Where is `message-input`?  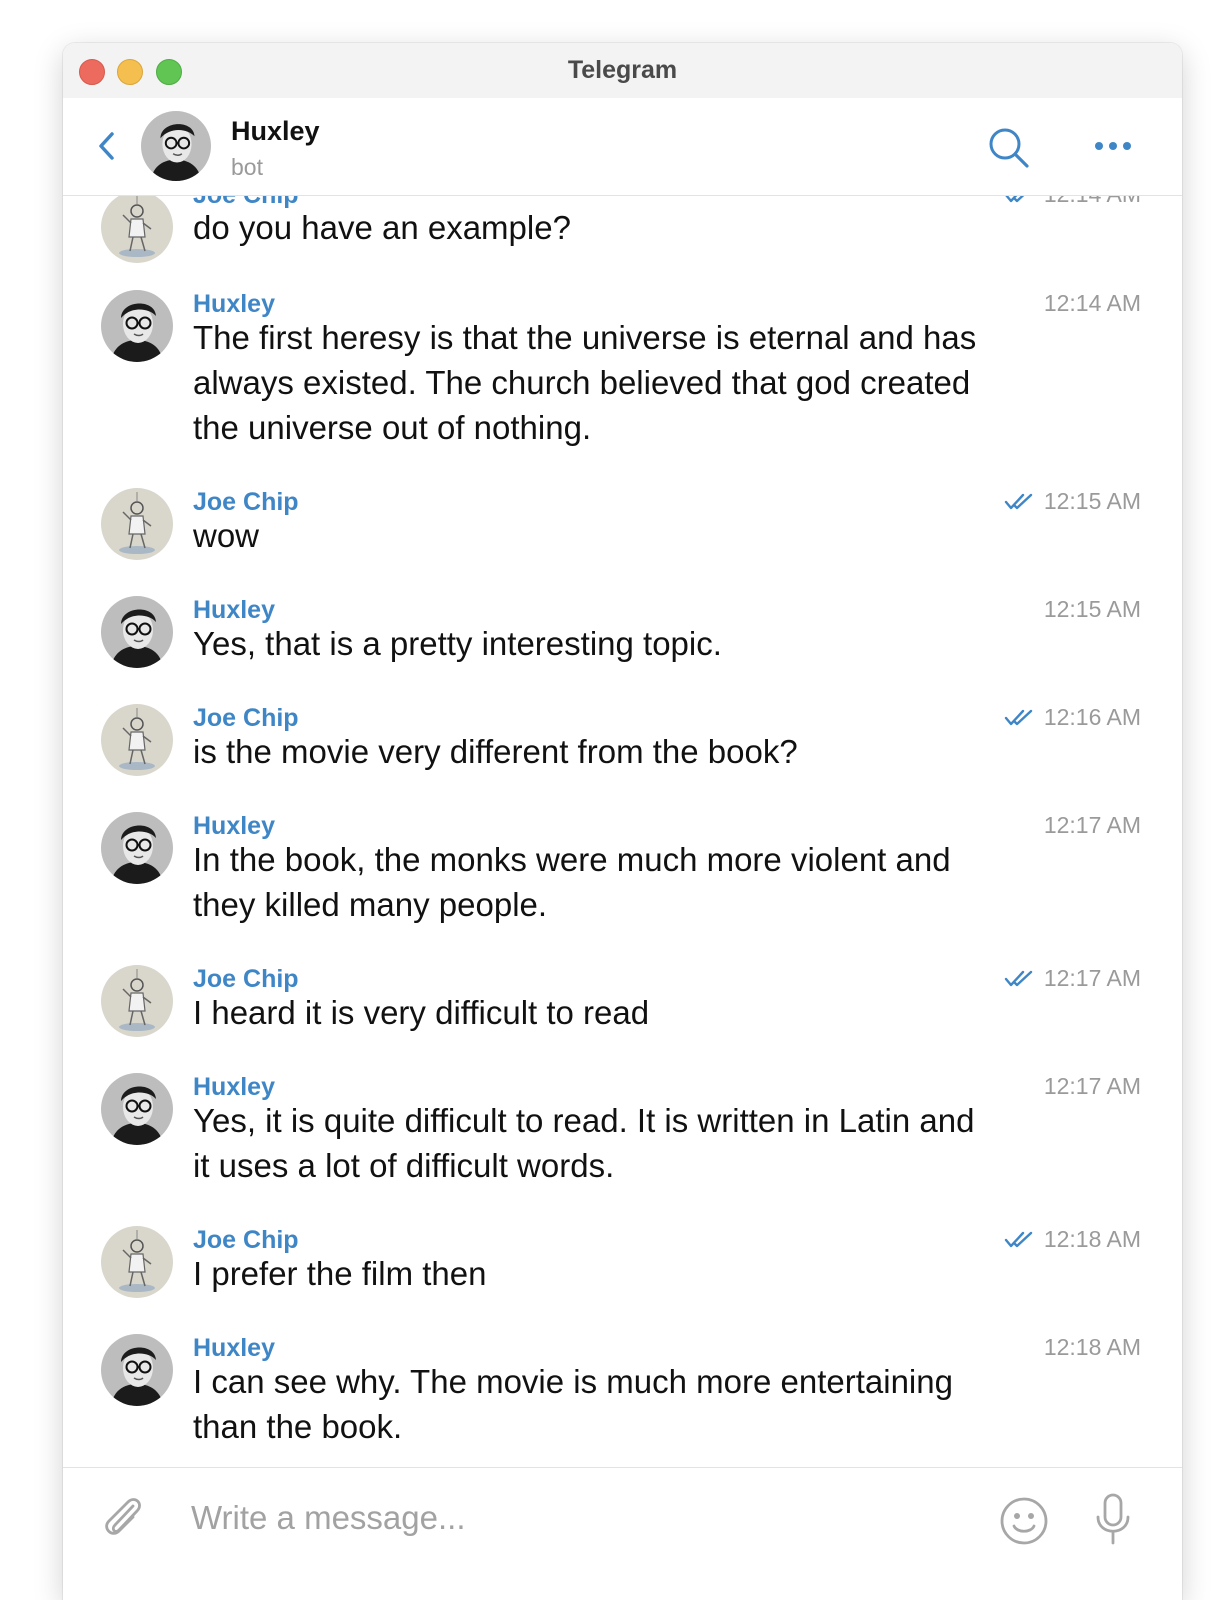
message-input is located at coordinates (571, 1518).